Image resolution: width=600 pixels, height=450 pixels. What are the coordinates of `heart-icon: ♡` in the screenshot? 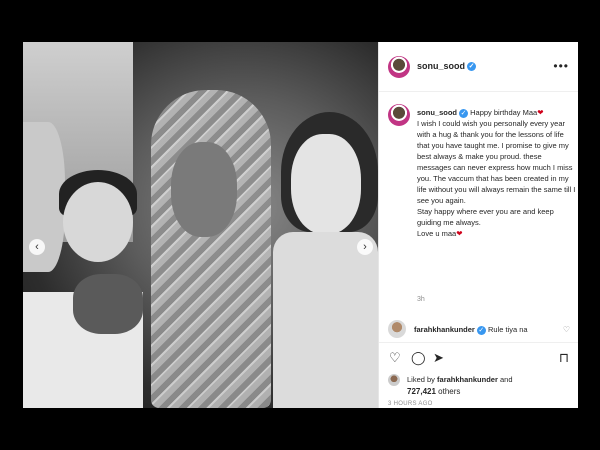 It's located at (395, 357).